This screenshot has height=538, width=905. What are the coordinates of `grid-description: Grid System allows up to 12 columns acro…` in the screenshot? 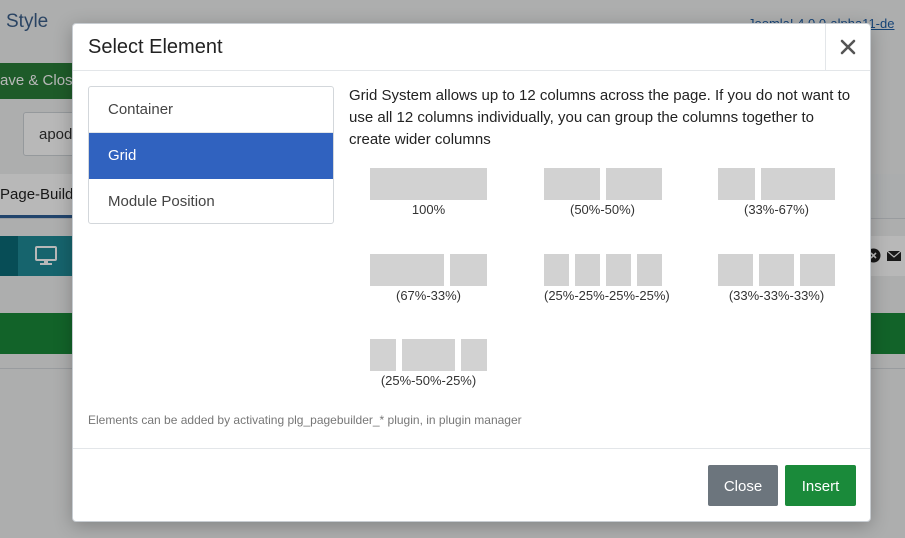 It's located at (600, 117).